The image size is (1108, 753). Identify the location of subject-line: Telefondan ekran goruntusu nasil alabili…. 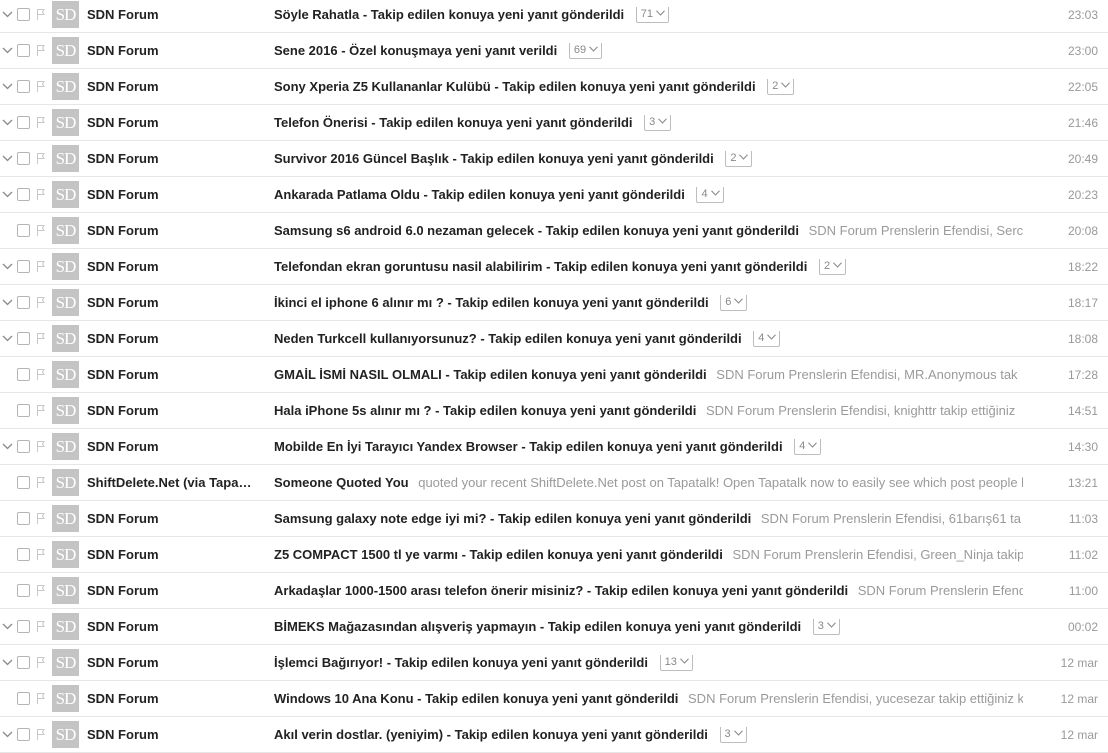
(648, 268).